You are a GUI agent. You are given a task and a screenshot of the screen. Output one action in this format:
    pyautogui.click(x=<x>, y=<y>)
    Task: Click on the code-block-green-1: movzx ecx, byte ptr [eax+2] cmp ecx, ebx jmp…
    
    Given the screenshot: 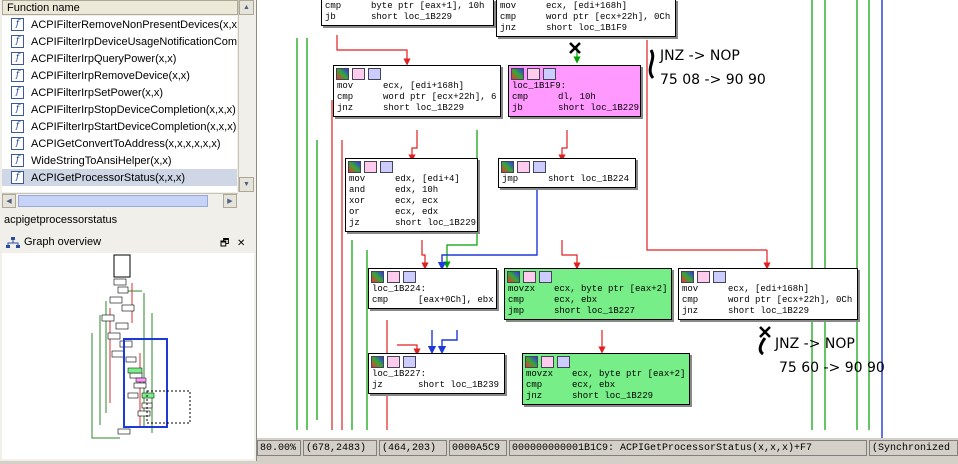 What is the action you would take?
    pyautogui.click(x=588, y=294)
    